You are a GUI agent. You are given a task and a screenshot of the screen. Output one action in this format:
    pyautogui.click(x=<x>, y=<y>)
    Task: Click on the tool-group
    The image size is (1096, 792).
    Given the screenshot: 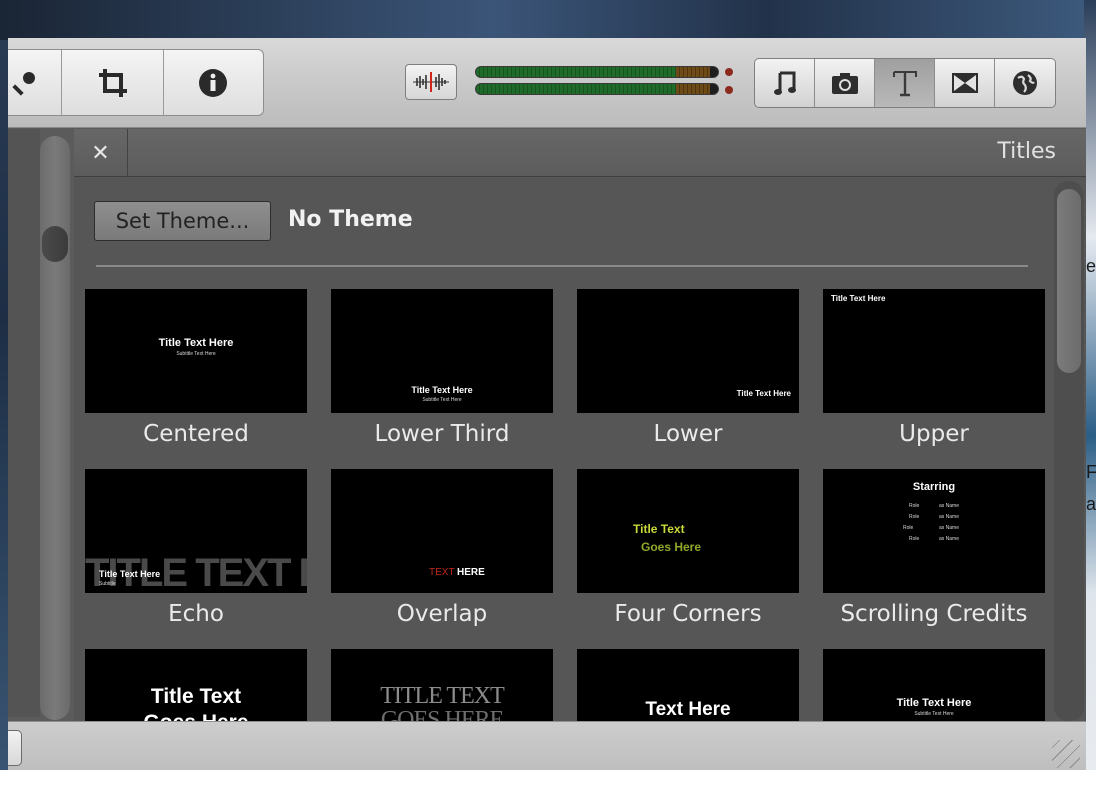 What is the action you would take?
    pyautogui.click(x=136, y=82)
    